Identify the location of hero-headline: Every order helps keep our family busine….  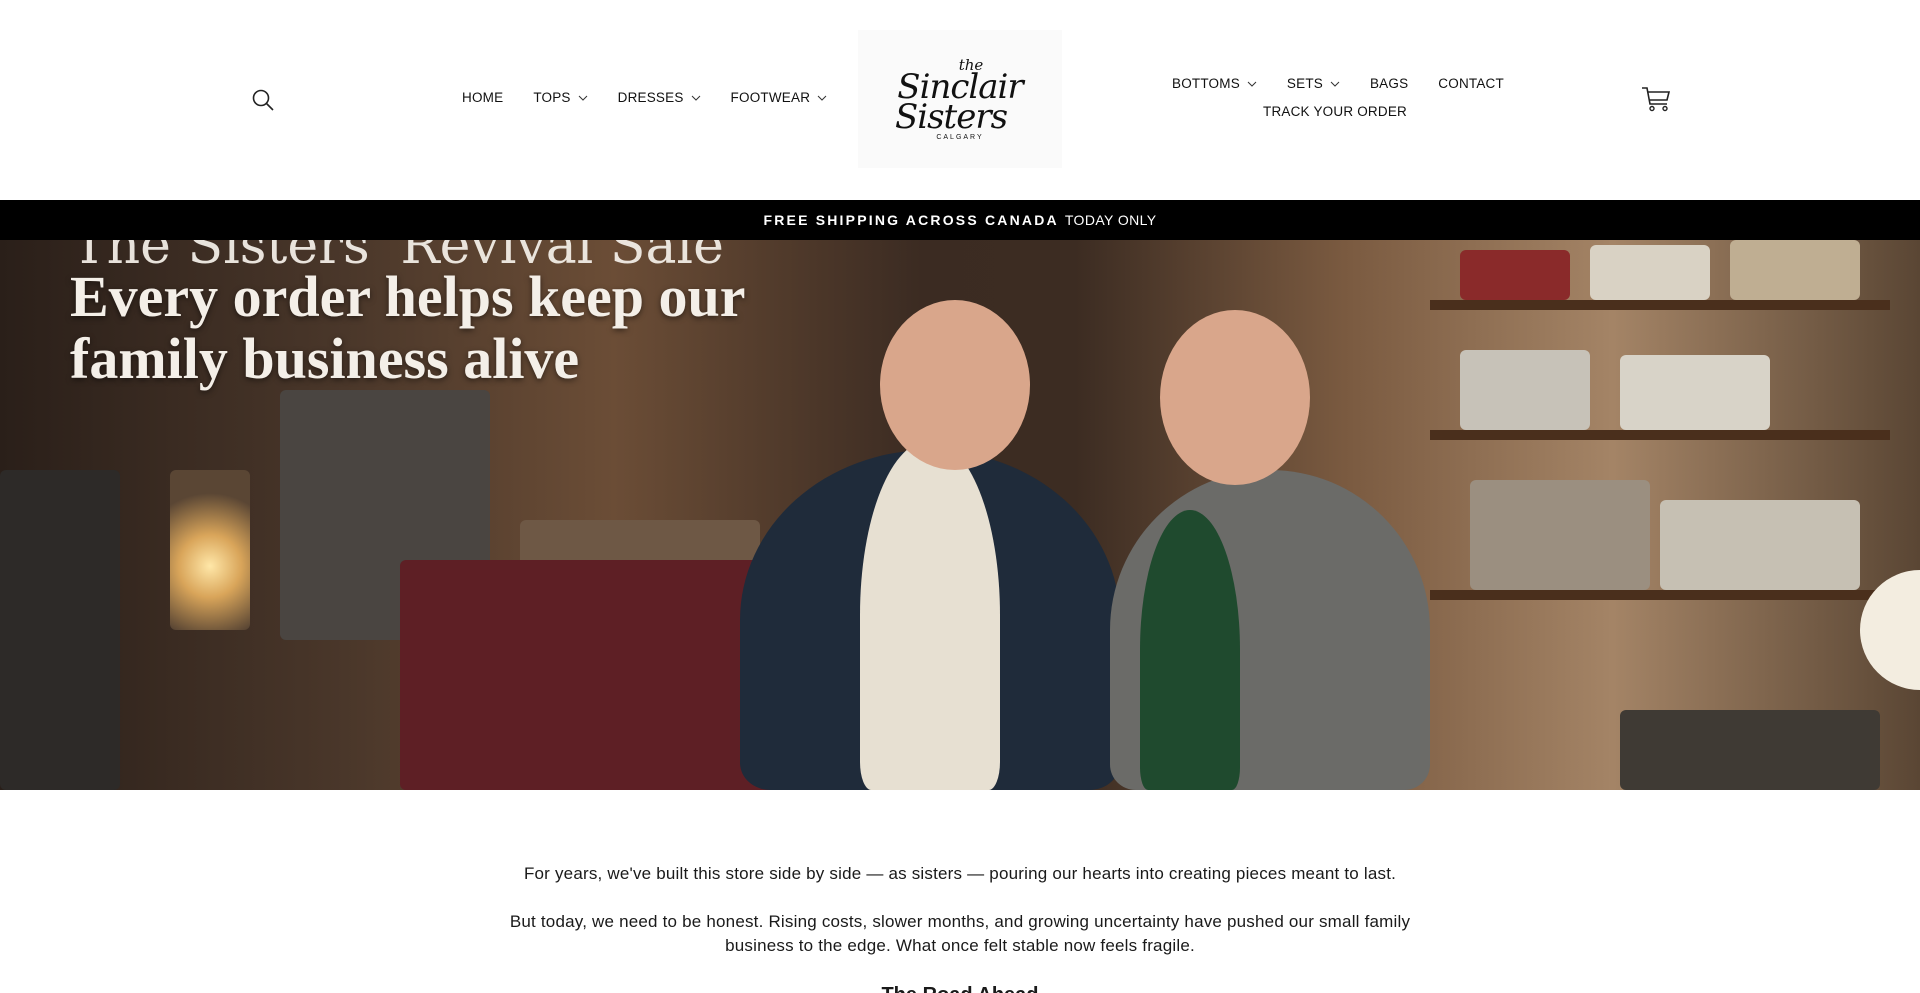
(407, 327).